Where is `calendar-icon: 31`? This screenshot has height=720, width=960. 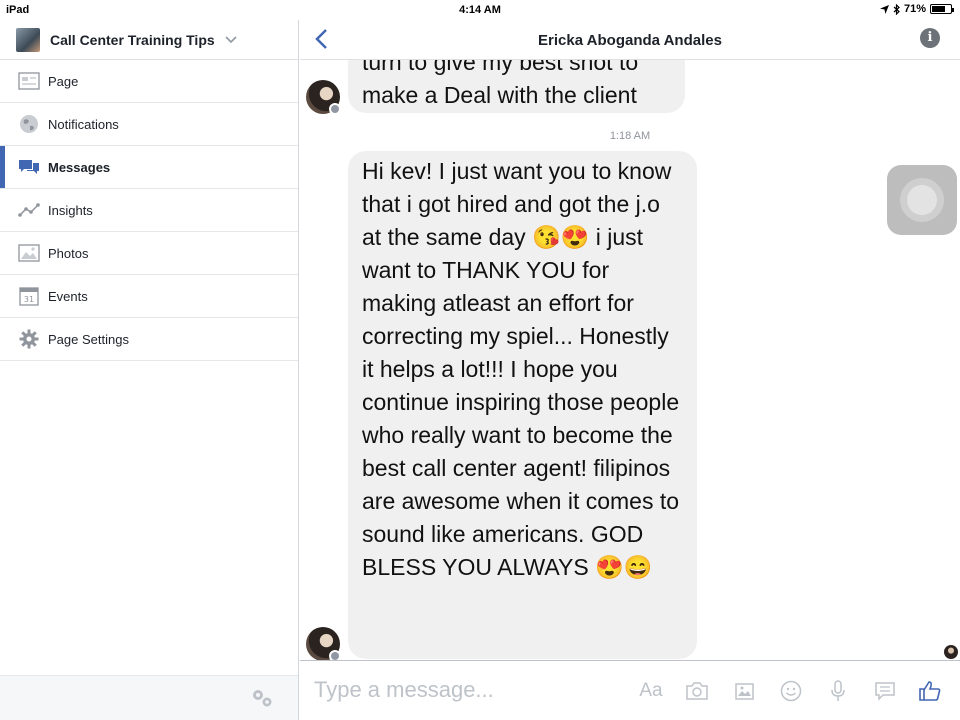 calendar-icon: 31 is located at coordinates (29, 296).